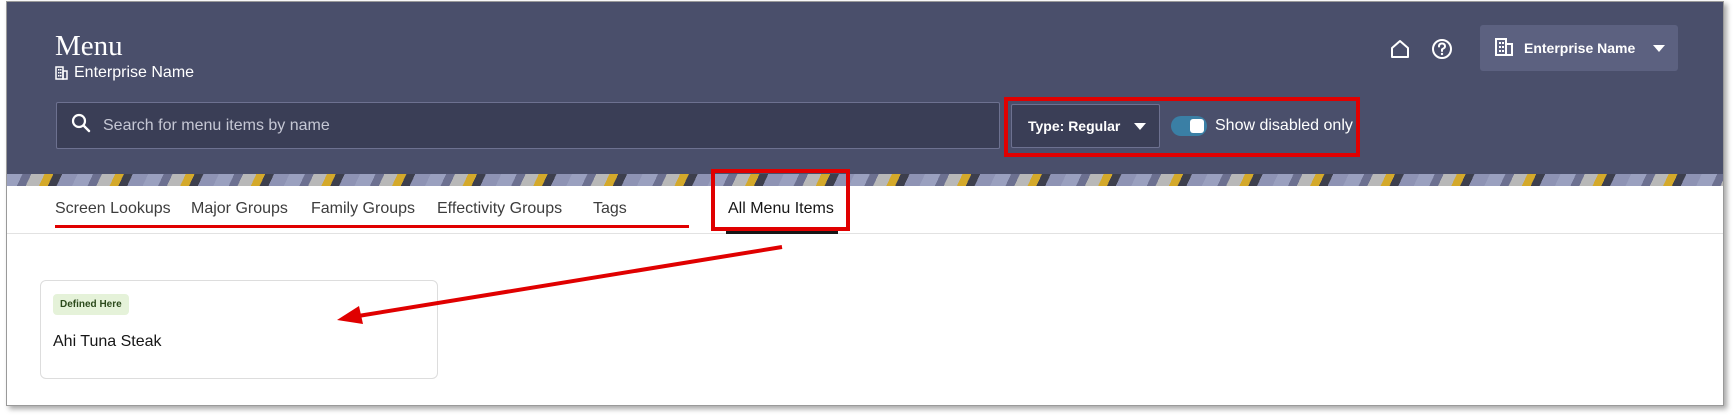  Describe the element at coordinates (91, 304) in the screenshot. I see `status-badge: Defined Here` at that location.